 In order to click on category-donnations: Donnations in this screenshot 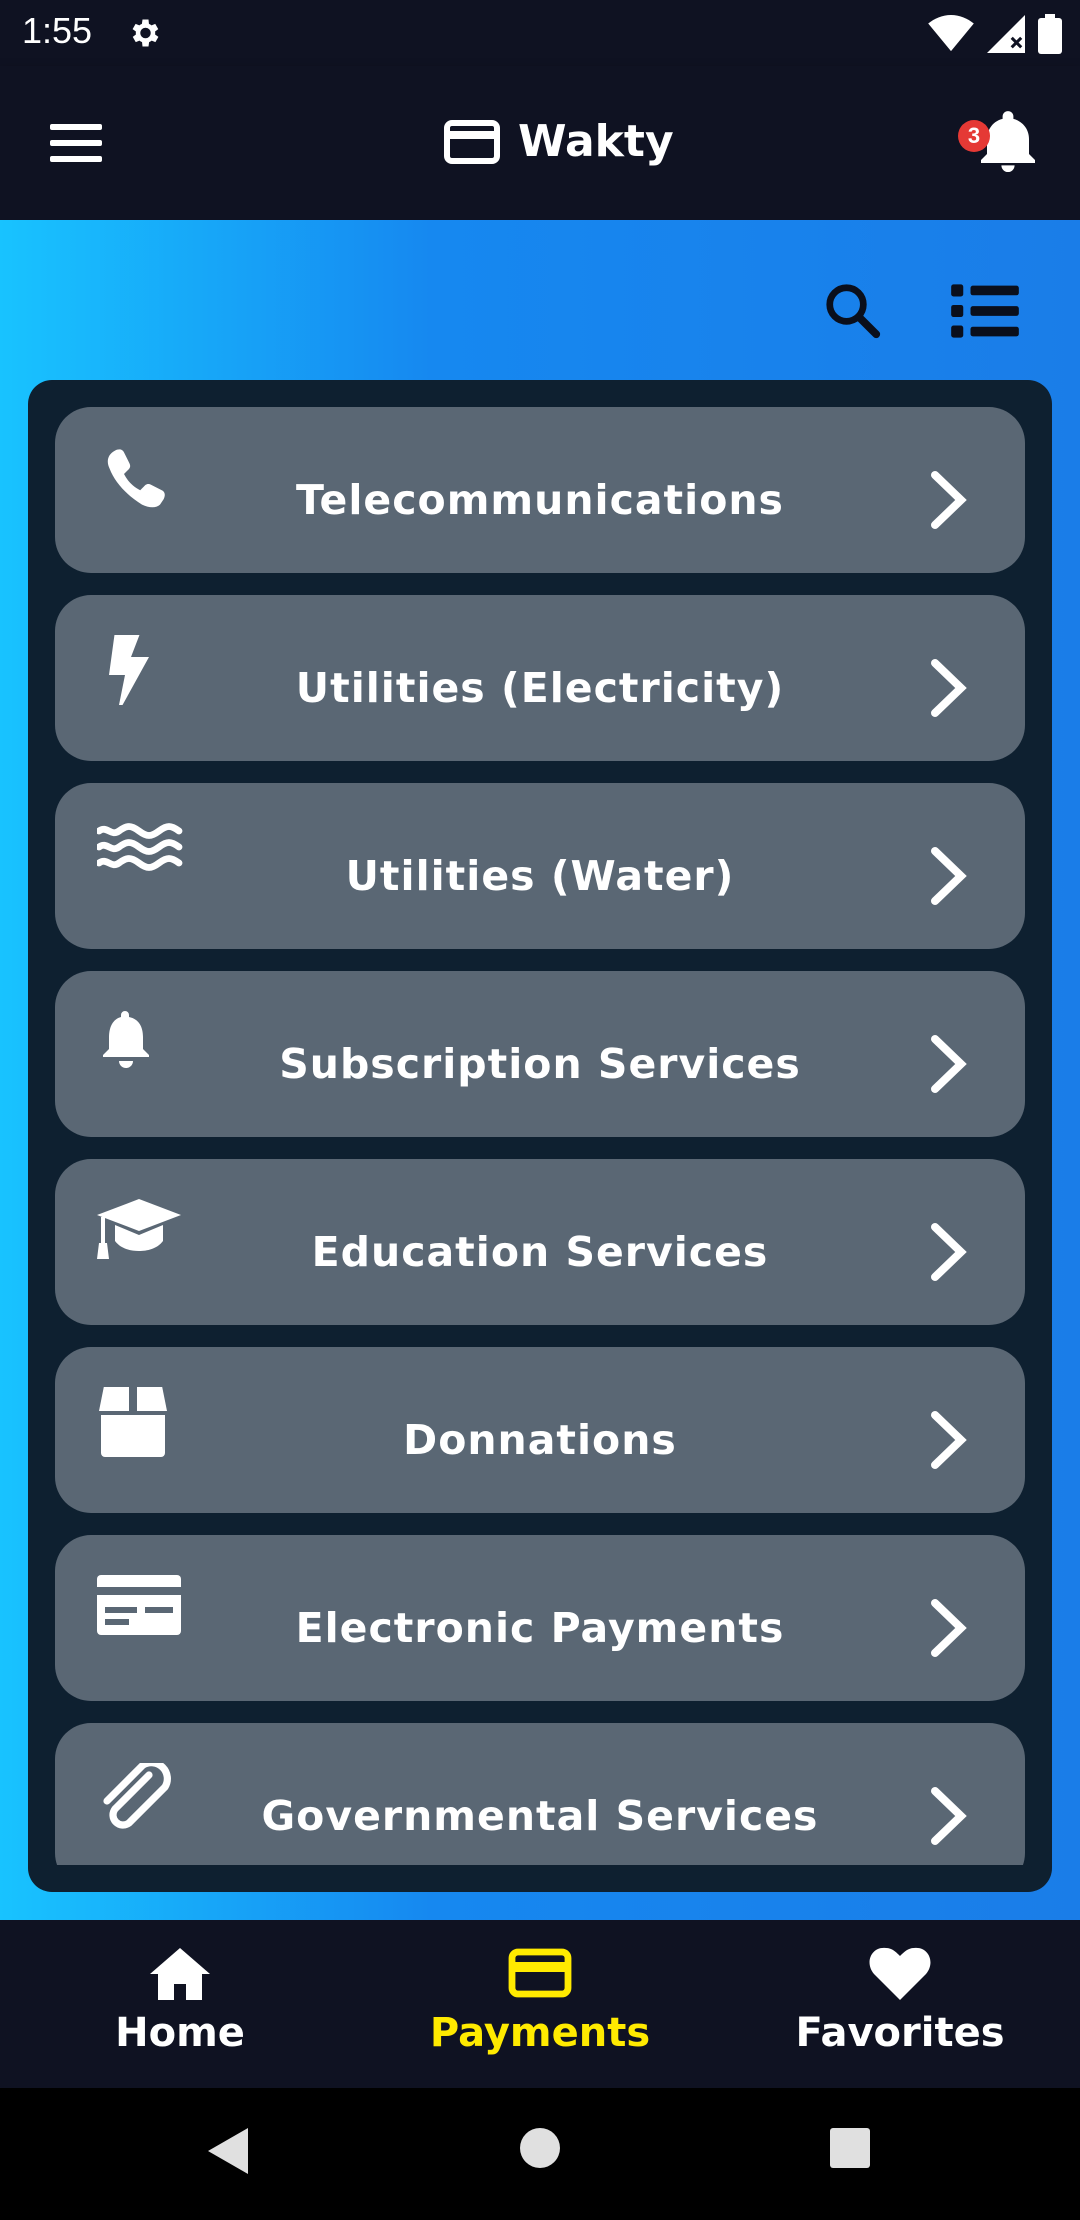, I will do `click(540, 1430)`.